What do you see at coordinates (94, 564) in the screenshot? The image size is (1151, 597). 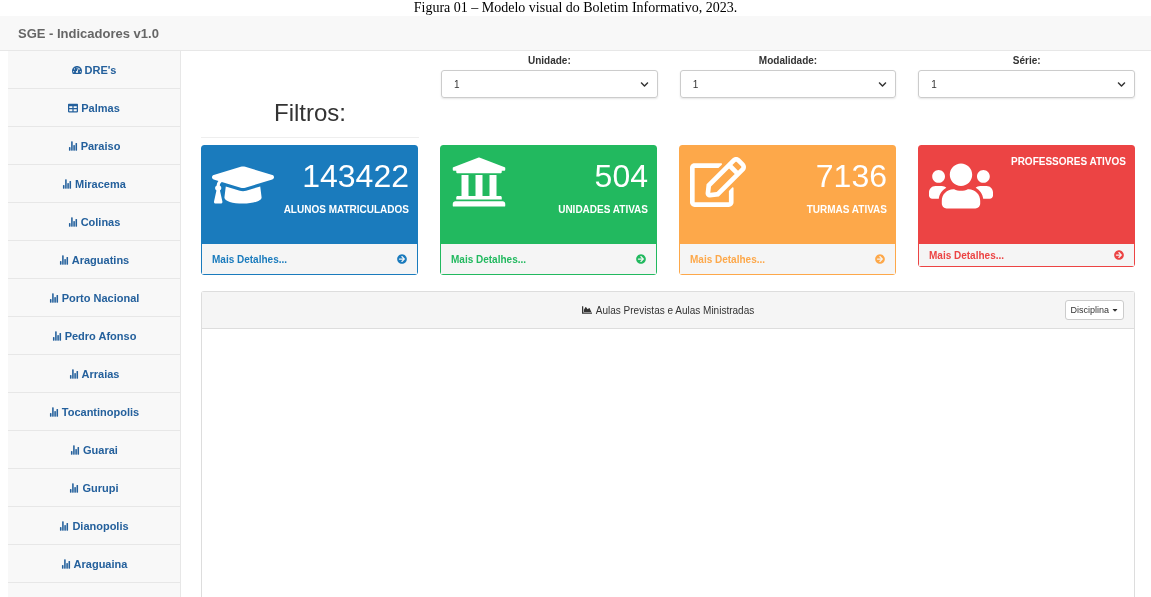 I see `sidebar-item: Araguaina` at bounding box center [94, 564].